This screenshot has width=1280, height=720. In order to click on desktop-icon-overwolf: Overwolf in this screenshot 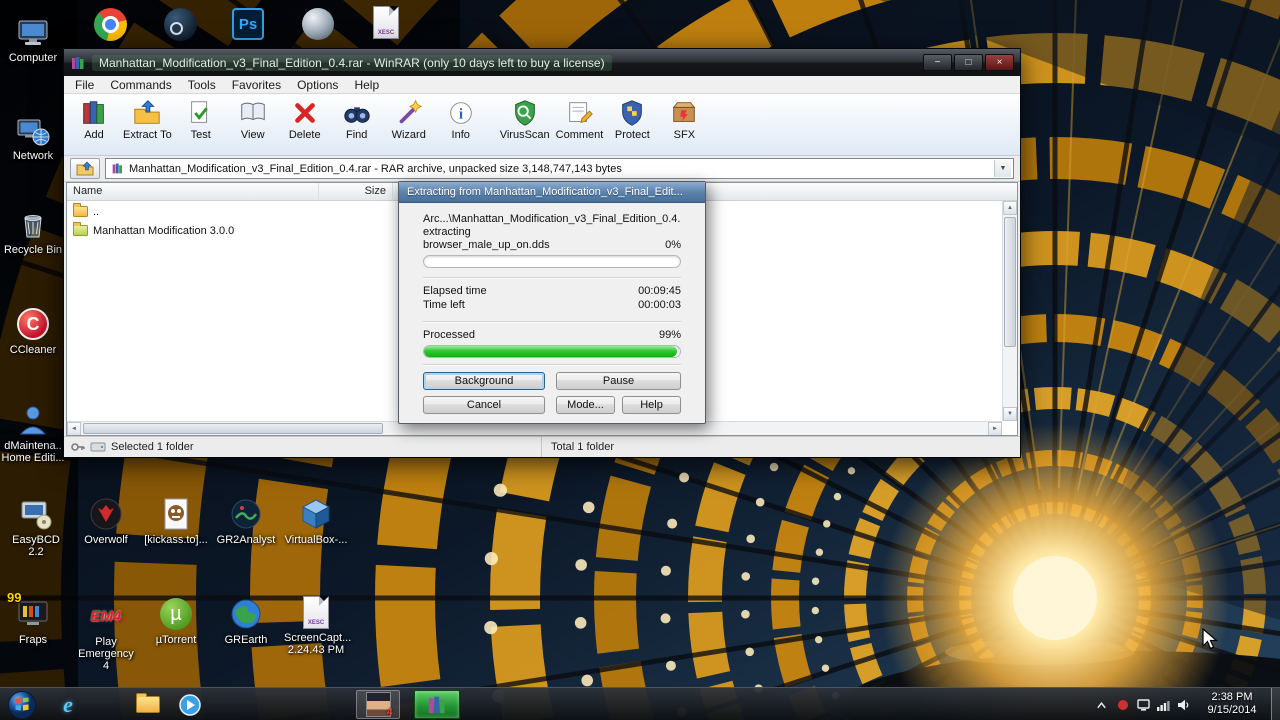, I will do `click(106, 521)`.